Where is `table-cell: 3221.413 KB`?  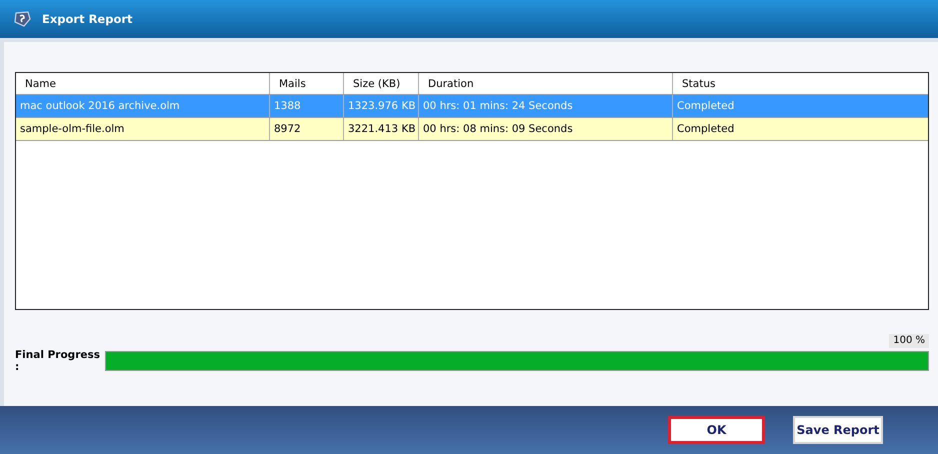
table-cell: 3221.413 KB is located at coordinates (381, 129).